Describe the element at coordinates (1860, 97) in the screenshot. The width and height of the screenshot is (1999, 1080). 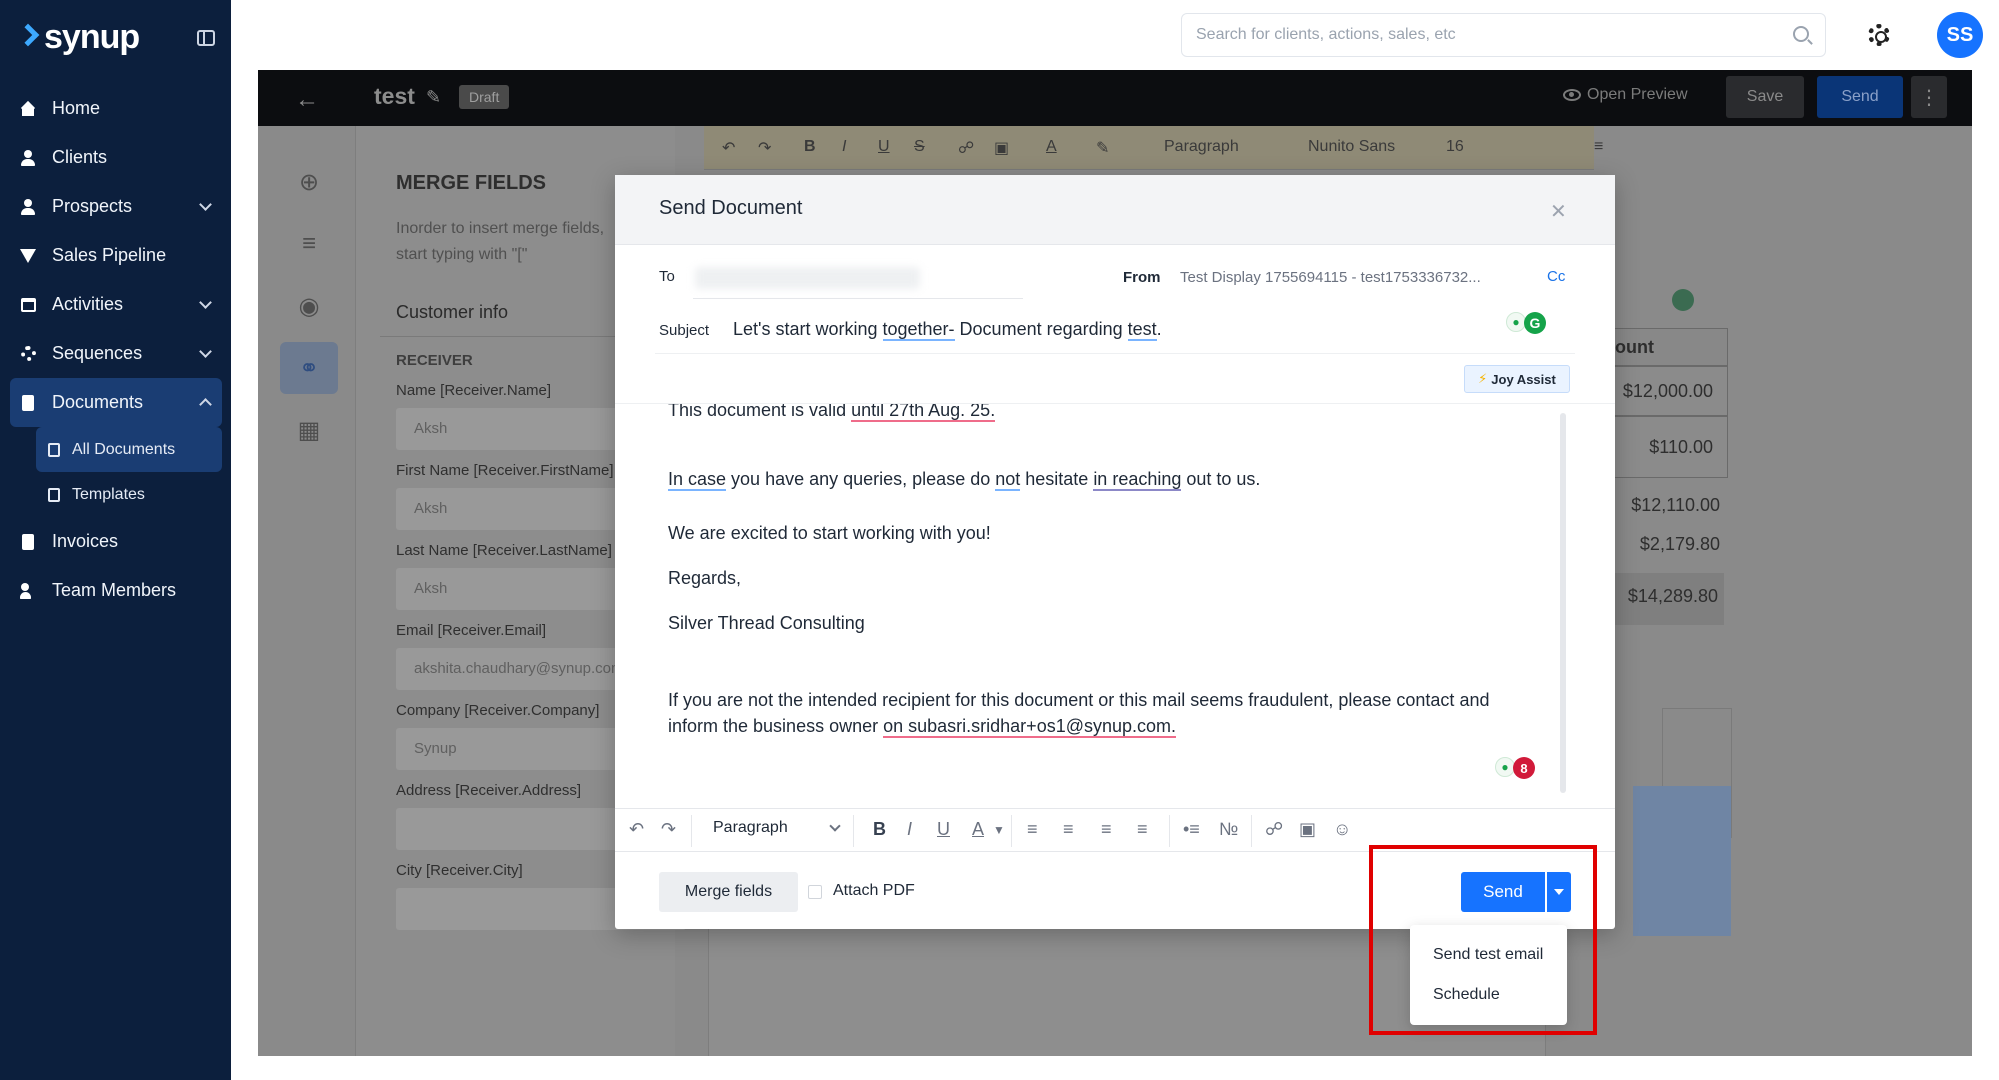
I see `header-send-button: Send` at that location.